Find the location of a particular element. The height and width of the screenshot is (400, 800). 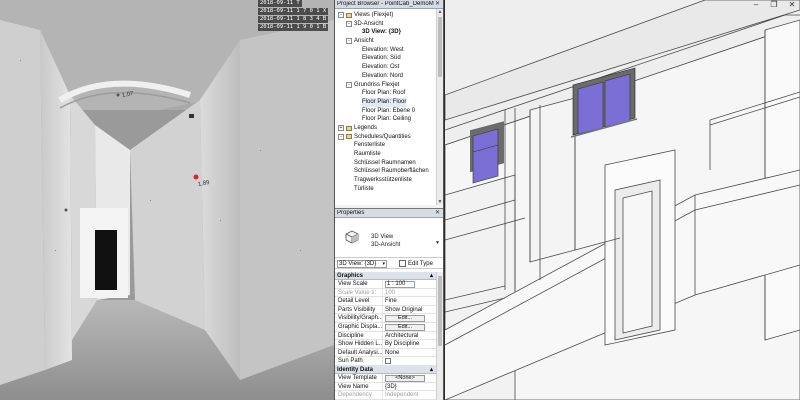

tree-item: - Ansicht is located at coordinates (385, 41).